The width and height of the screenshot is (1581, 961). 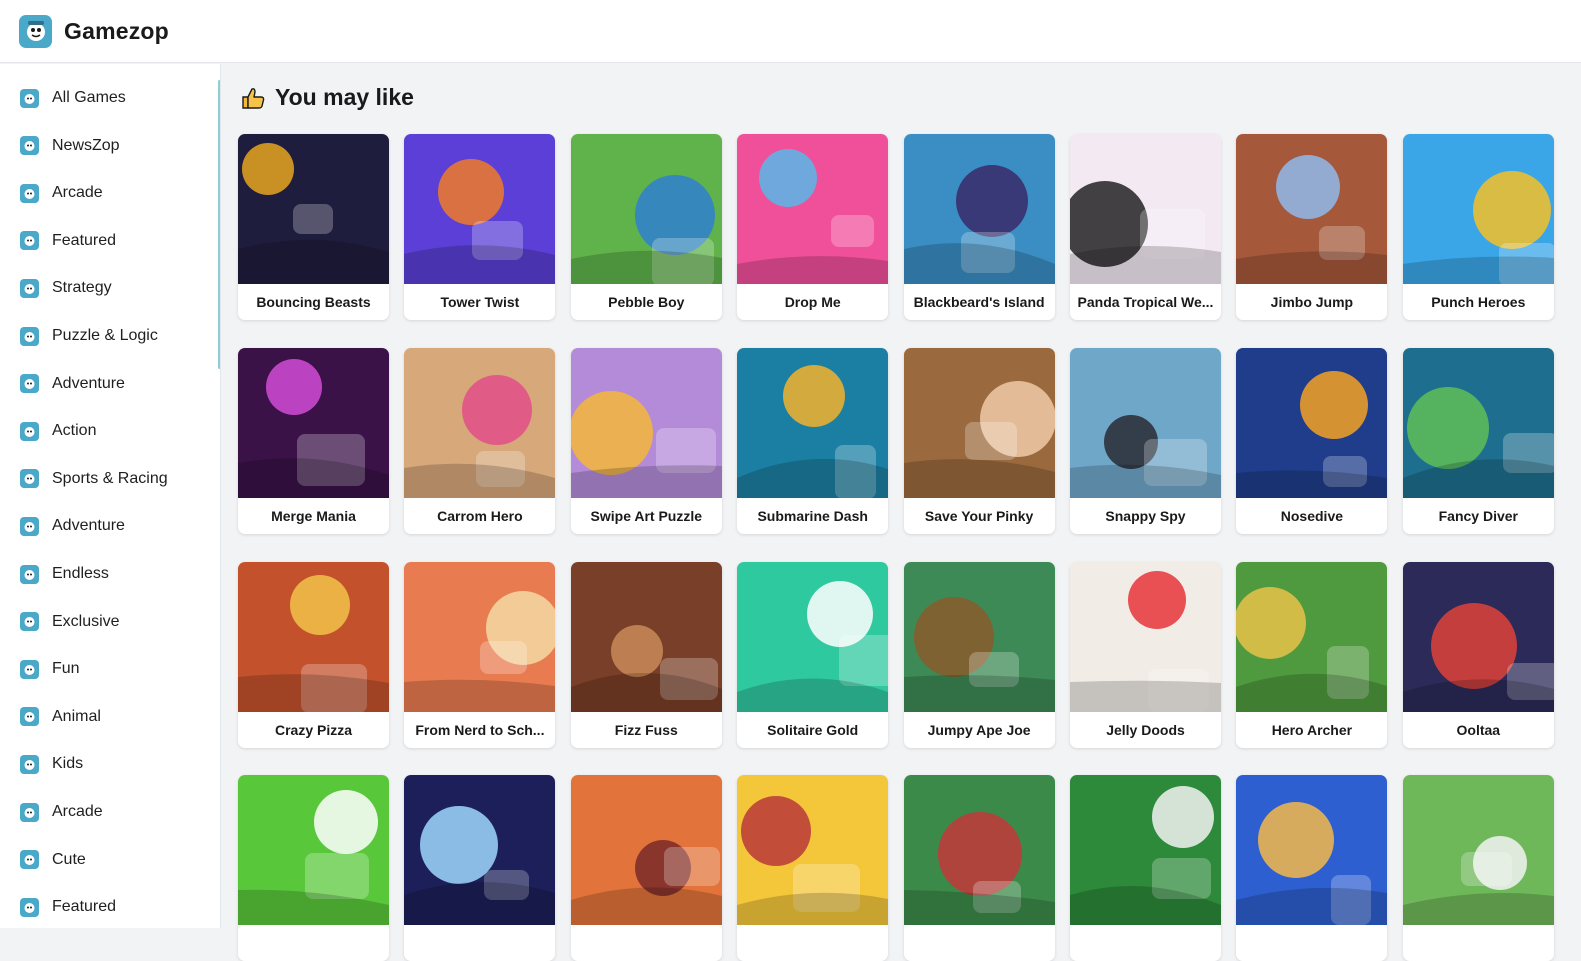 What do you see at coordinates (58, 431) in the screenshot?
I see `sidebar-item: Action` at bounding box center [58, 431].